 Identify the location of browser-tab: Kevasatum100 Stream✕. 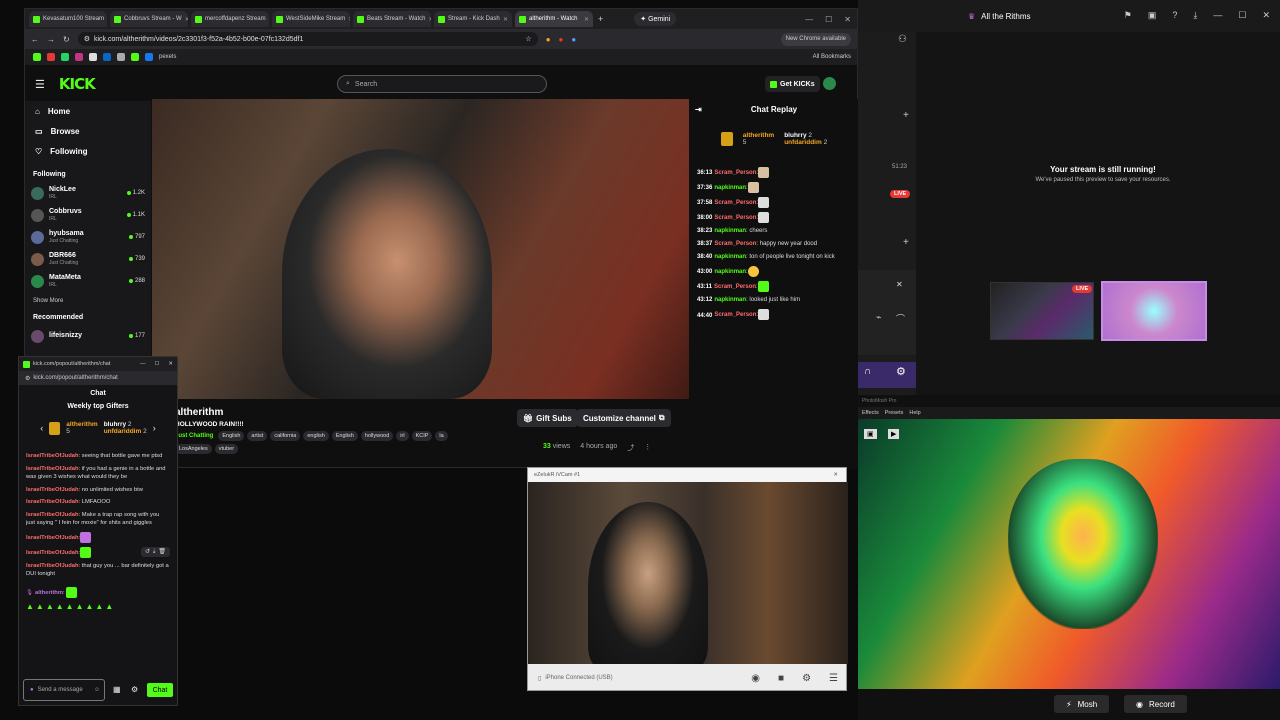
(68, 19).